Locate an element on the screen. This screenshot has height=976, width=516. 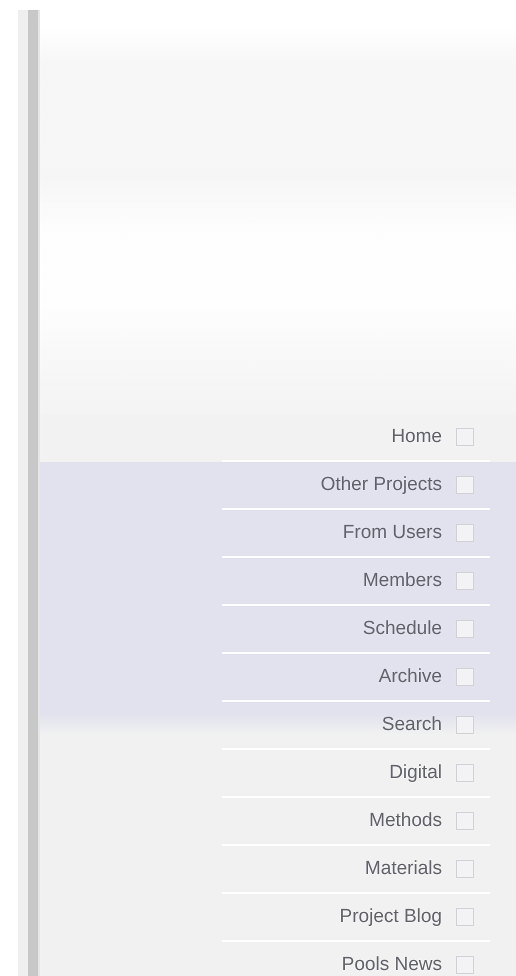
nav-link: Project Blog is located at coordinates (391, 917).